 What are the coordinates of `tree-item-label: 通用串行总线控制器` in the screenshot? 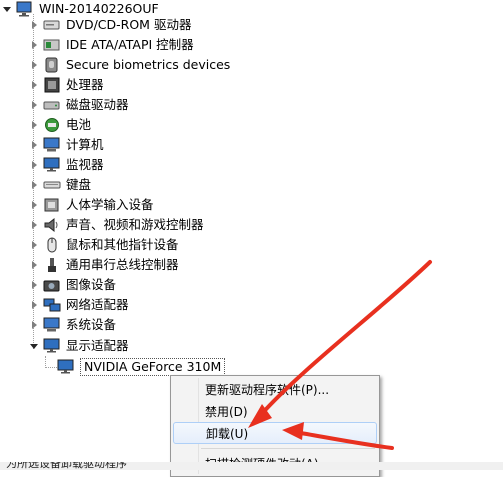 It's located at (122, 264).